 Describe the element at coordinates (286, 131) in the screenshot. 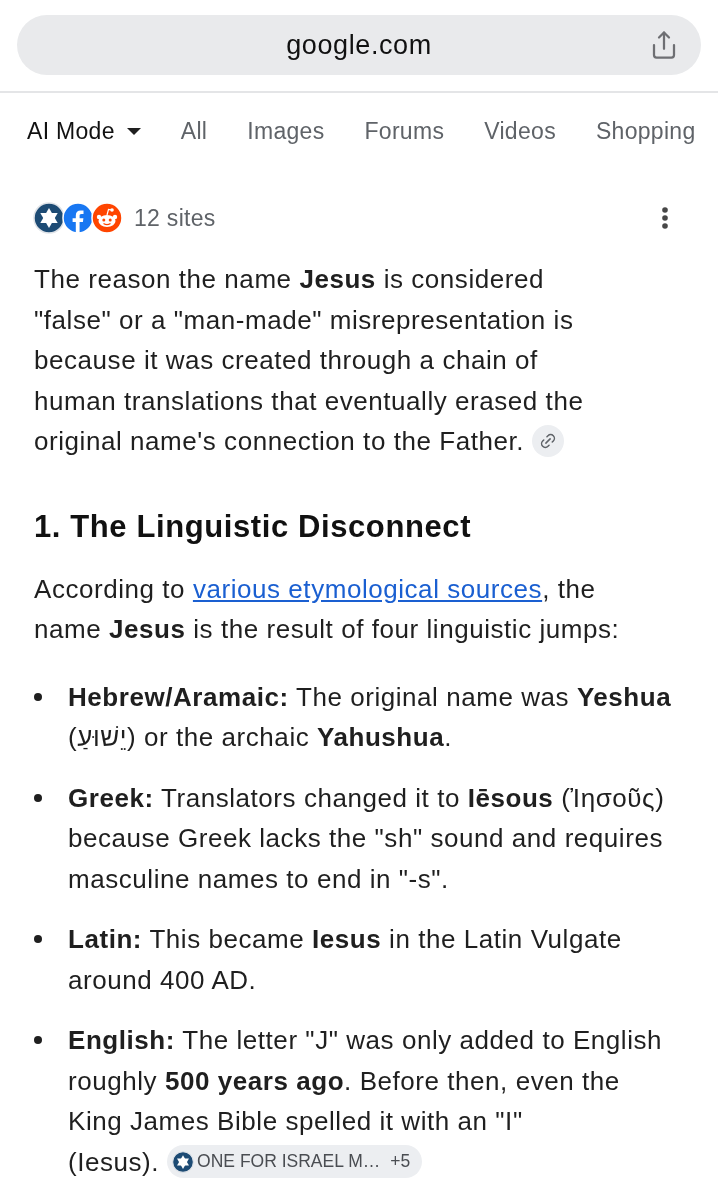

I see `search-tab: Images` at that location.